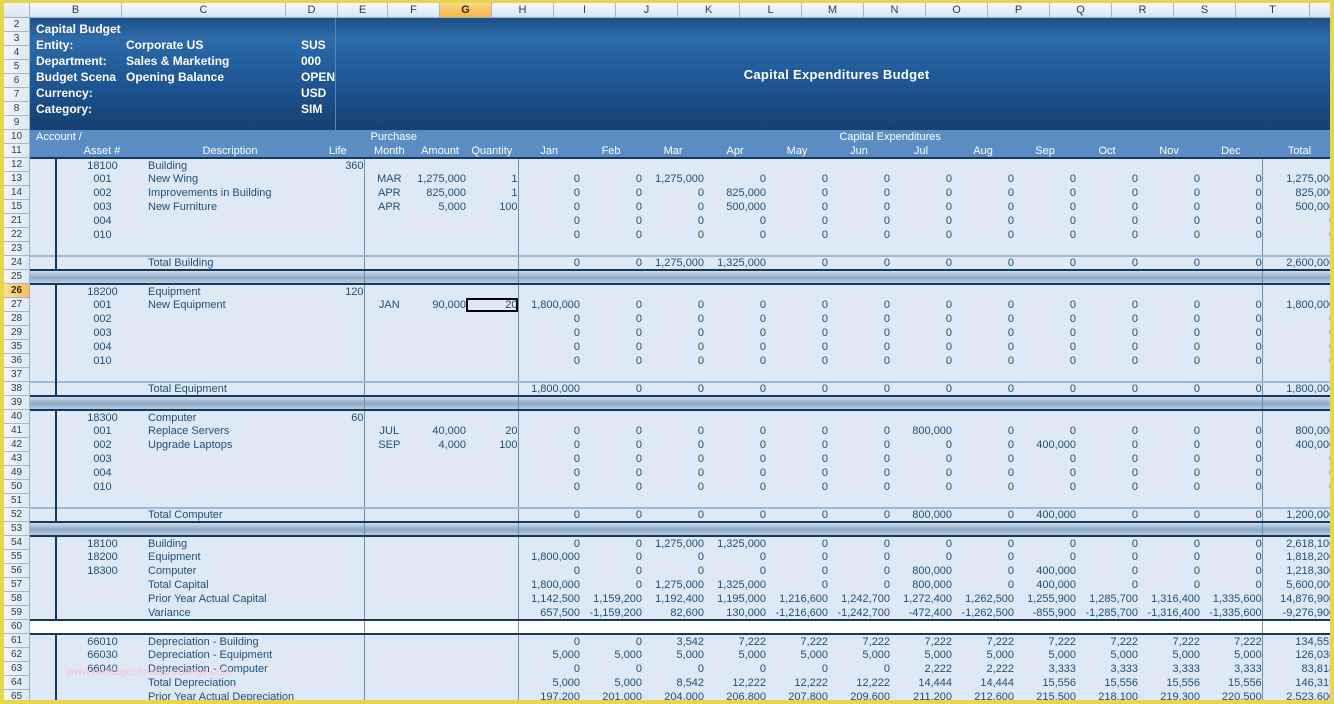 This screenshot has width=1334, height=704. I want to click on row-header-54: 54, so click(16, 543).